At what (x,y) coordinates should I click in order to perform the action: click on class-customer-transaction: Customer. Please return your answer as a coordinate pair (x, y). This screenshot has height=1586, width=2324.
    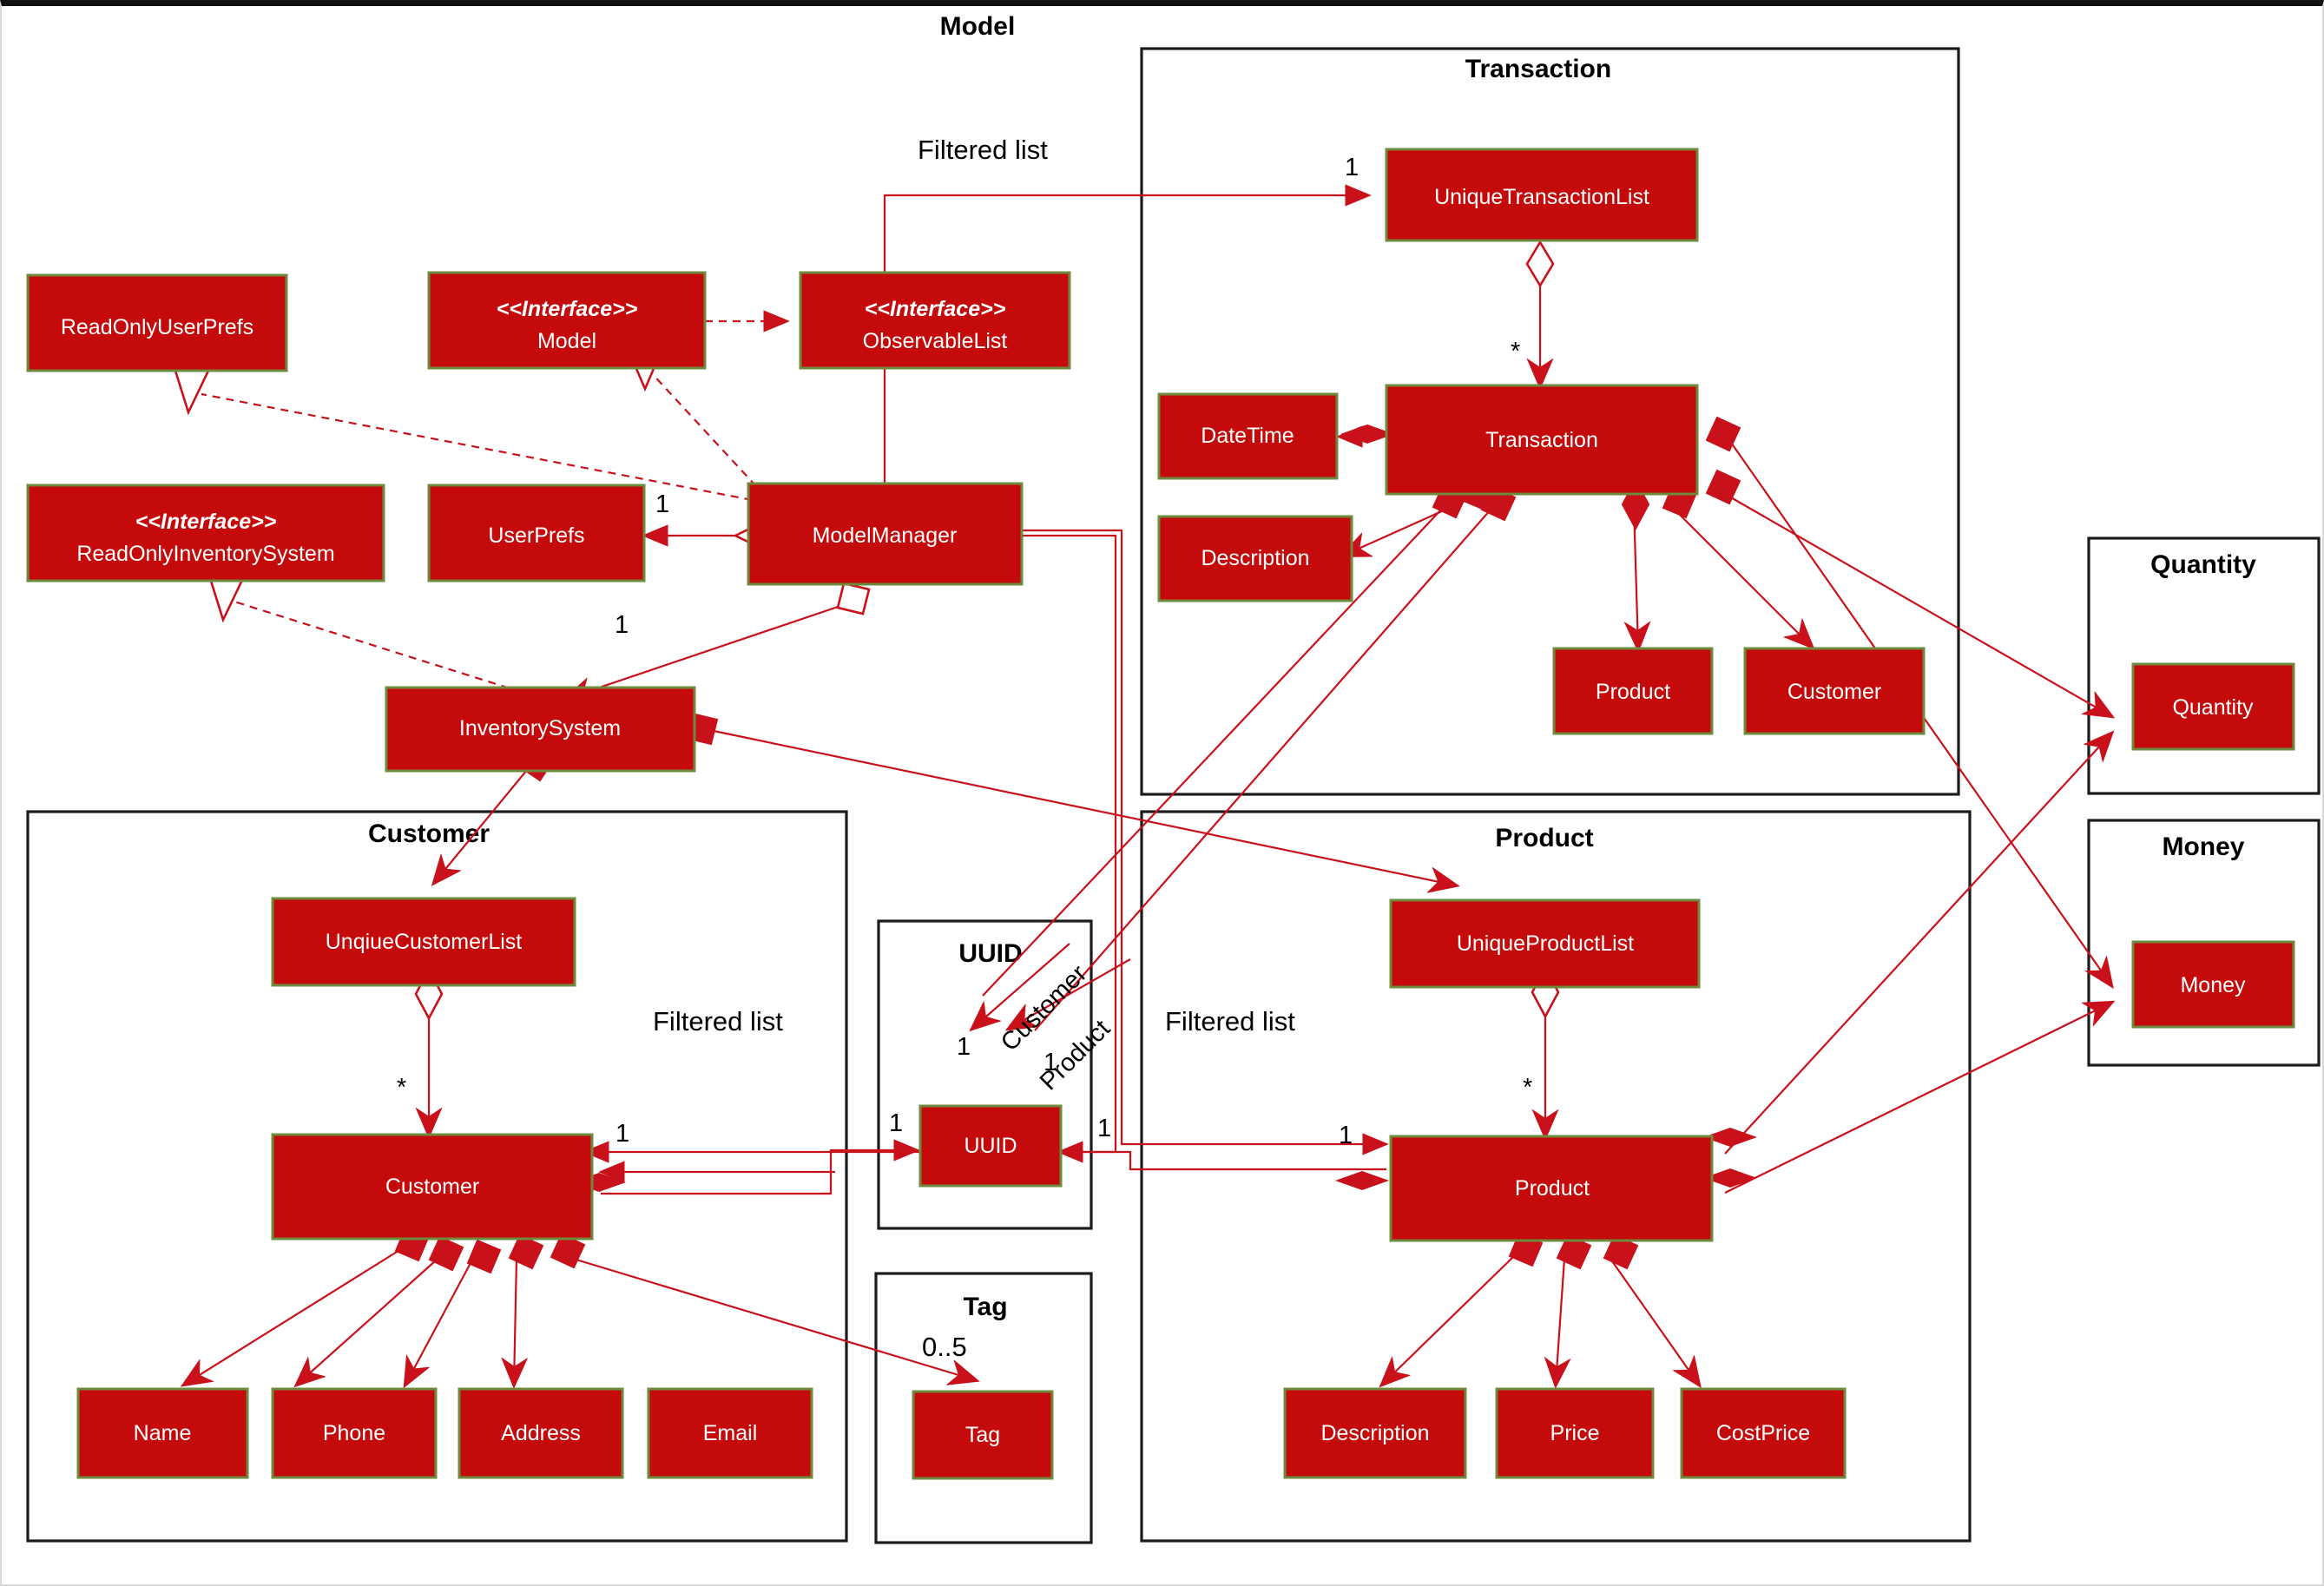
    Looking at the image, I should click on (1835, 691).